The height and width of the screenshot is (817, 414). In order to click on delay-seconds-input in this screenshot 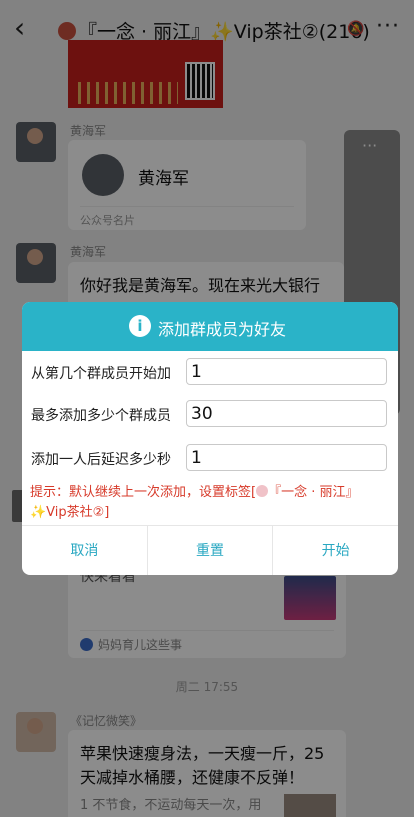, I will do `click(286, 457)`.